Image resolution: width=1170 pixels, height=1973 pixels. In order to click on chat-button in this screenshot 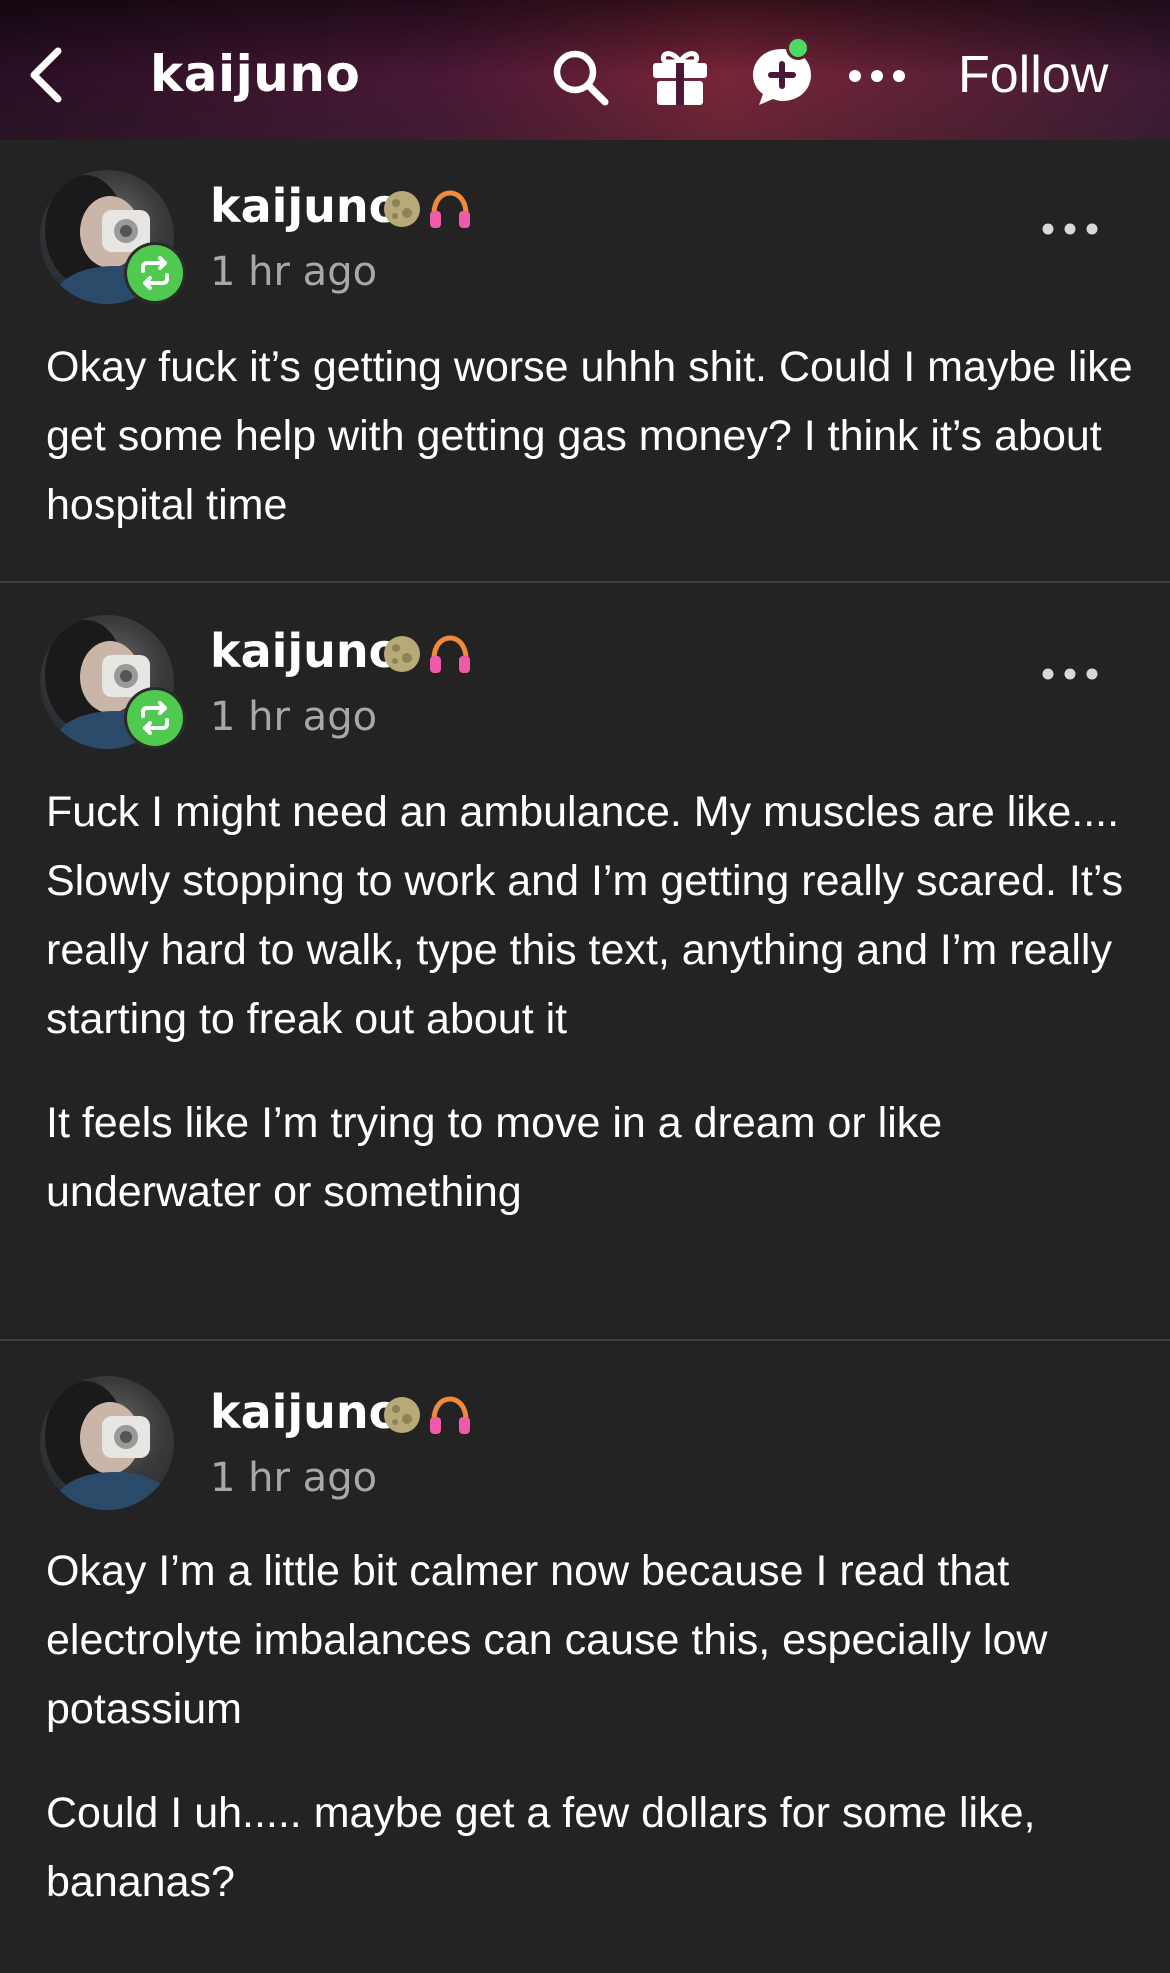, I will do `click(782, 76)`.